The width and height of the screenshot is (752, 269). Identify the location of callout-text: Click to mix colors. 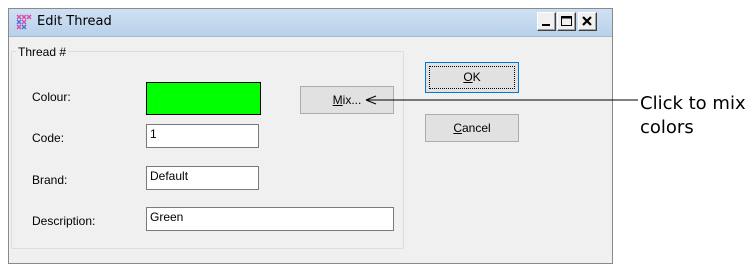
(693, 115).